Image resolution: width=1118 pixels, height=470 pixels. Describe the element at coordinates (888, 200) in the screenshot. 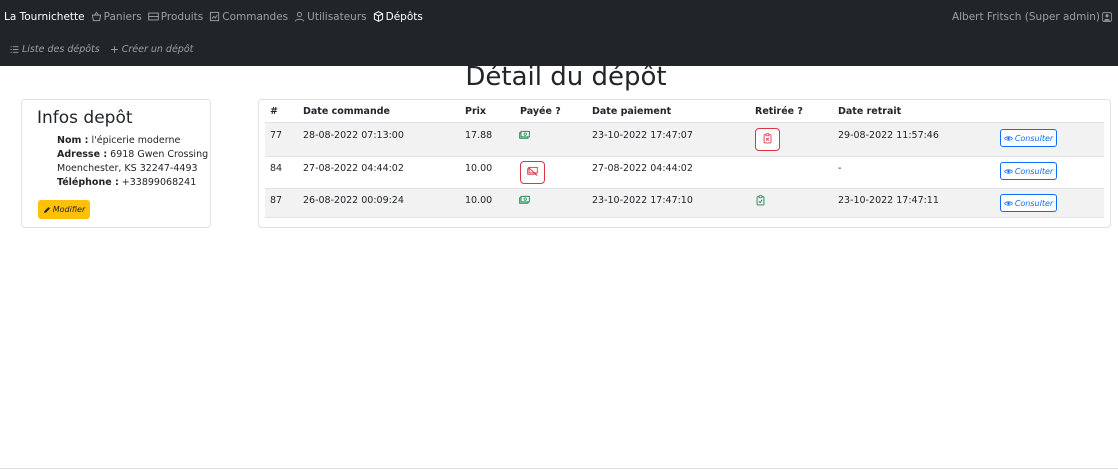

I see `cell-date-retrait: 23-10-2022 17:47:11` at that location.